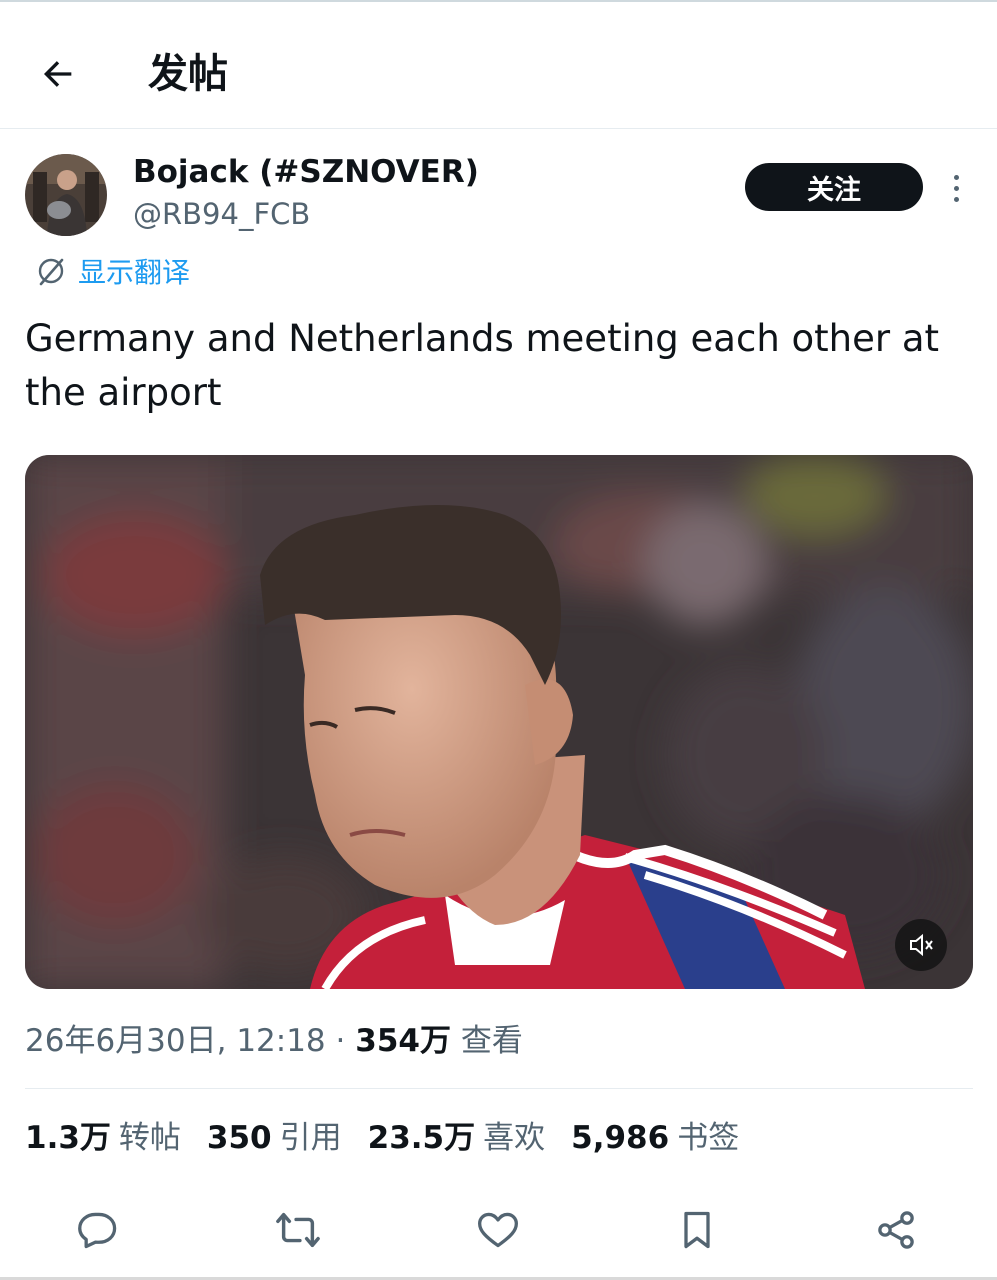  Describe the element at coordinates (175, 1041) in the screenshot. I see `tweet-datetime: 26年6月30日, 12:18` at that location.